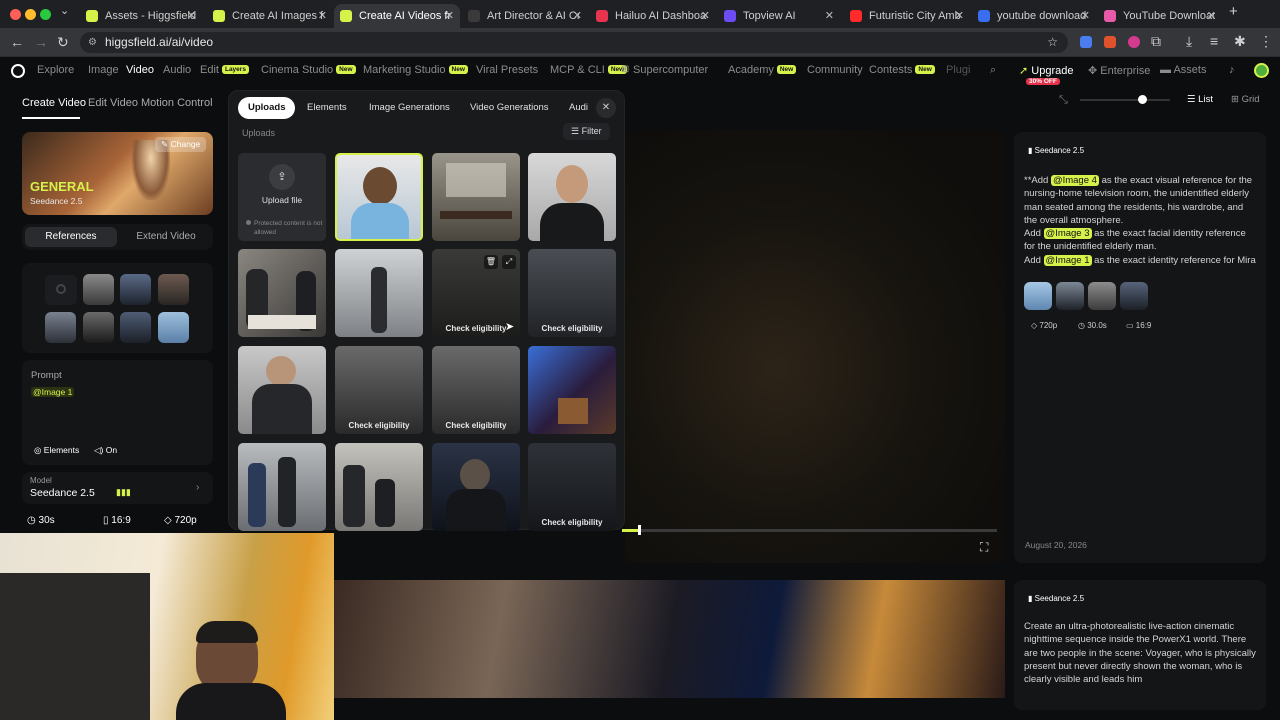  What do you see at coordinates (664, 70) in the screenshot?
I see `nav-supercomputer: ⊞ Supercomputer` at bounding box center [664, 70].